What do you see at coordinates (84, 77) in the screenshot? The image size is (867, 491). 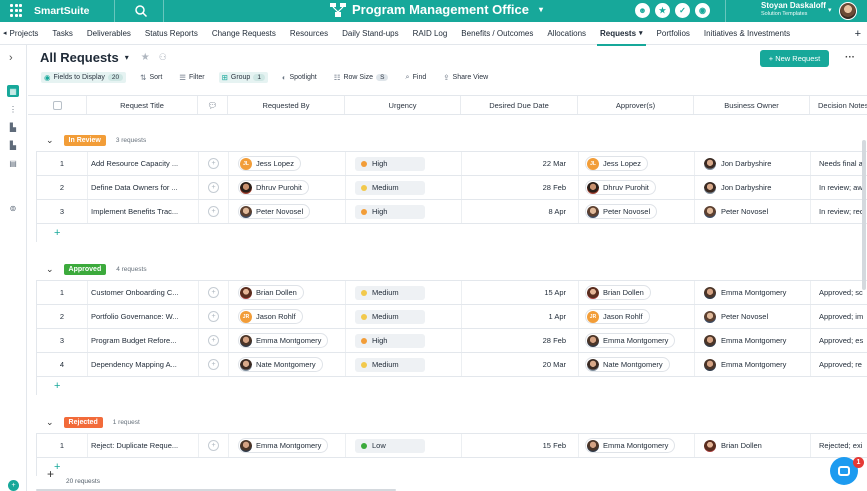 I see `fields-to-display-button: ◉ Fields to Display 20` at bounding box center [84, 77].